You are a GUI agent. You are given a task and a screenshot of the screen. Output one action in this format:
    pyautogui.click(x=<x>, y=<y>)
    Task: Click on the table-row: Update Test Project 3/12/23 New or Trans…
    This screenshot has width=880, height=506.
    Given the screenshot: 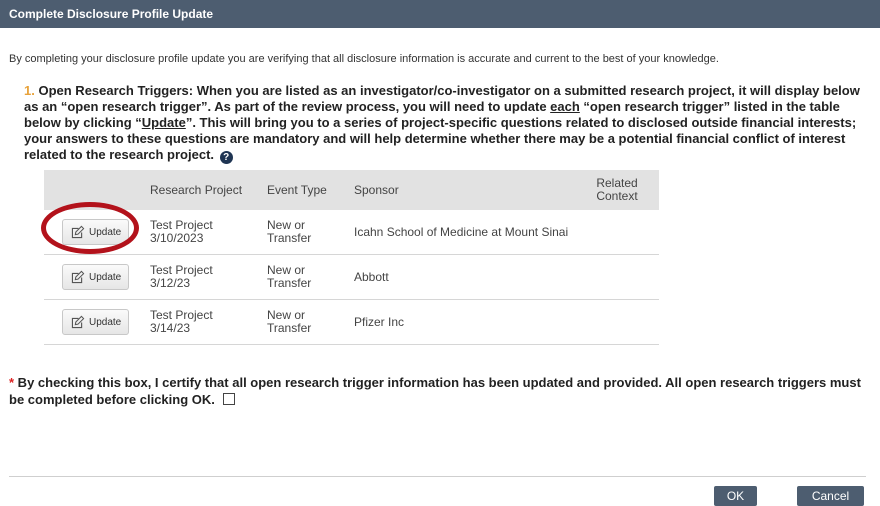 What is the action you would take?
    pyautogui.click(x=351, y=277)
    